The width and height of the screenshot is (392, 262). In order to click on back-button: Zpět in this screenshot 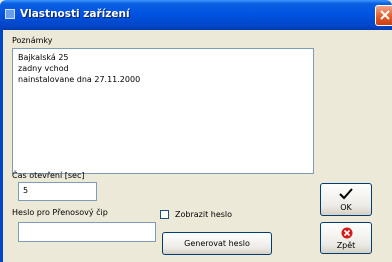, I will do `click(346, 238)`.